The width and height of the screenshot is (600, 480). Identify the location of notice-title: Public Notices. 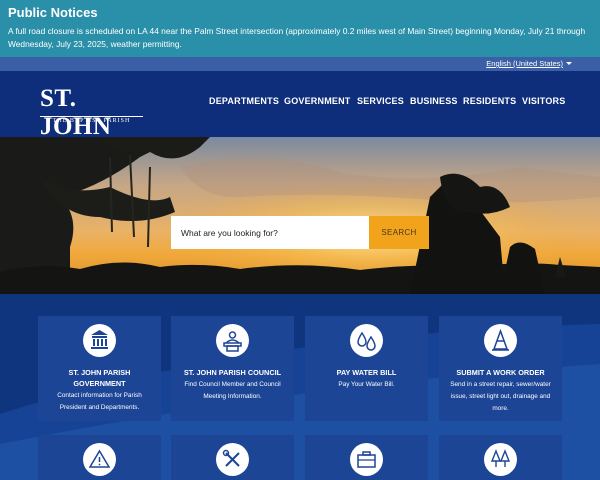
(53, 12).